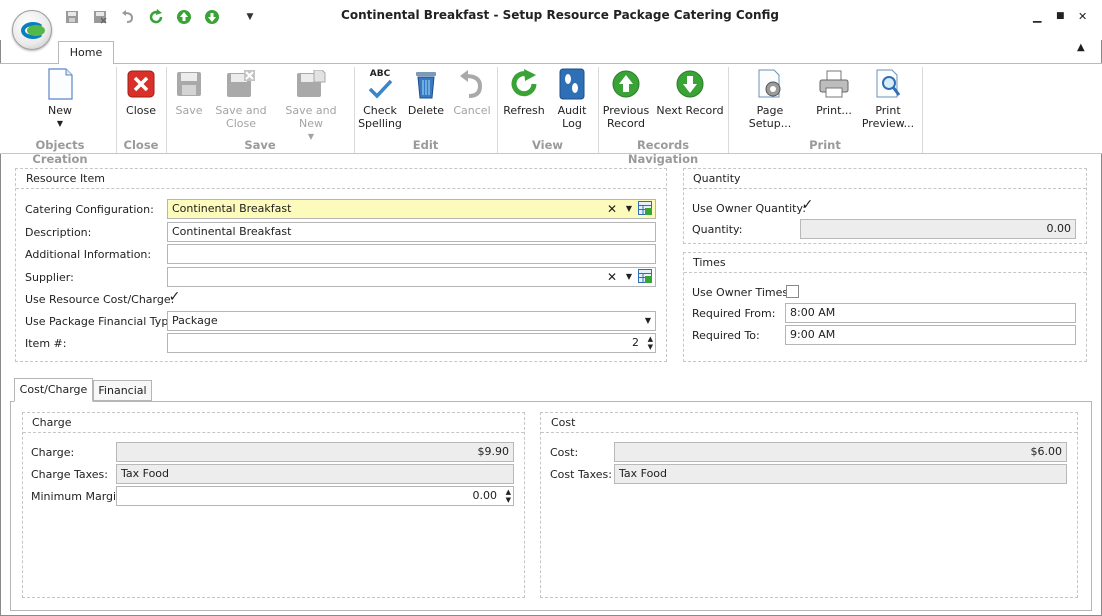 The width and height of the screenshot is (1102, 616). What do you see at coordinates (840, 474) in the screenshot?
I see `cost-taxes-field: Tax Food` at bounding box center [840, 474].